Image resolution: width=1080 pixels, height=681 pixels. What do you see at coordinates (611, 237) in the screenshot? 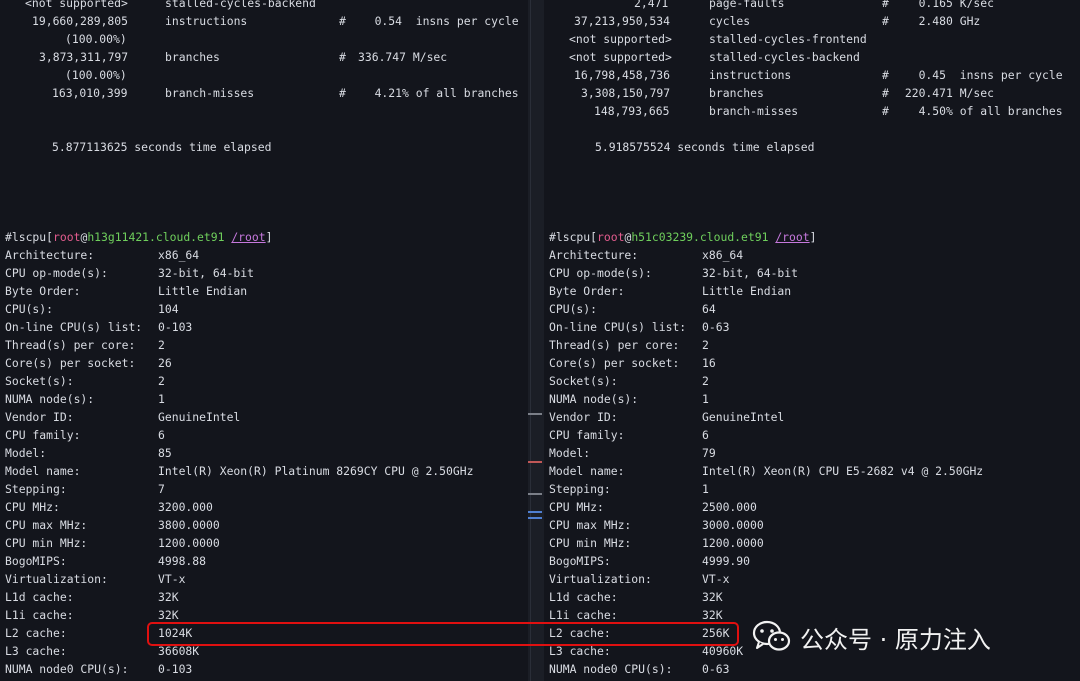
I see `prompt-user: root` at bounding box center [611, 237].